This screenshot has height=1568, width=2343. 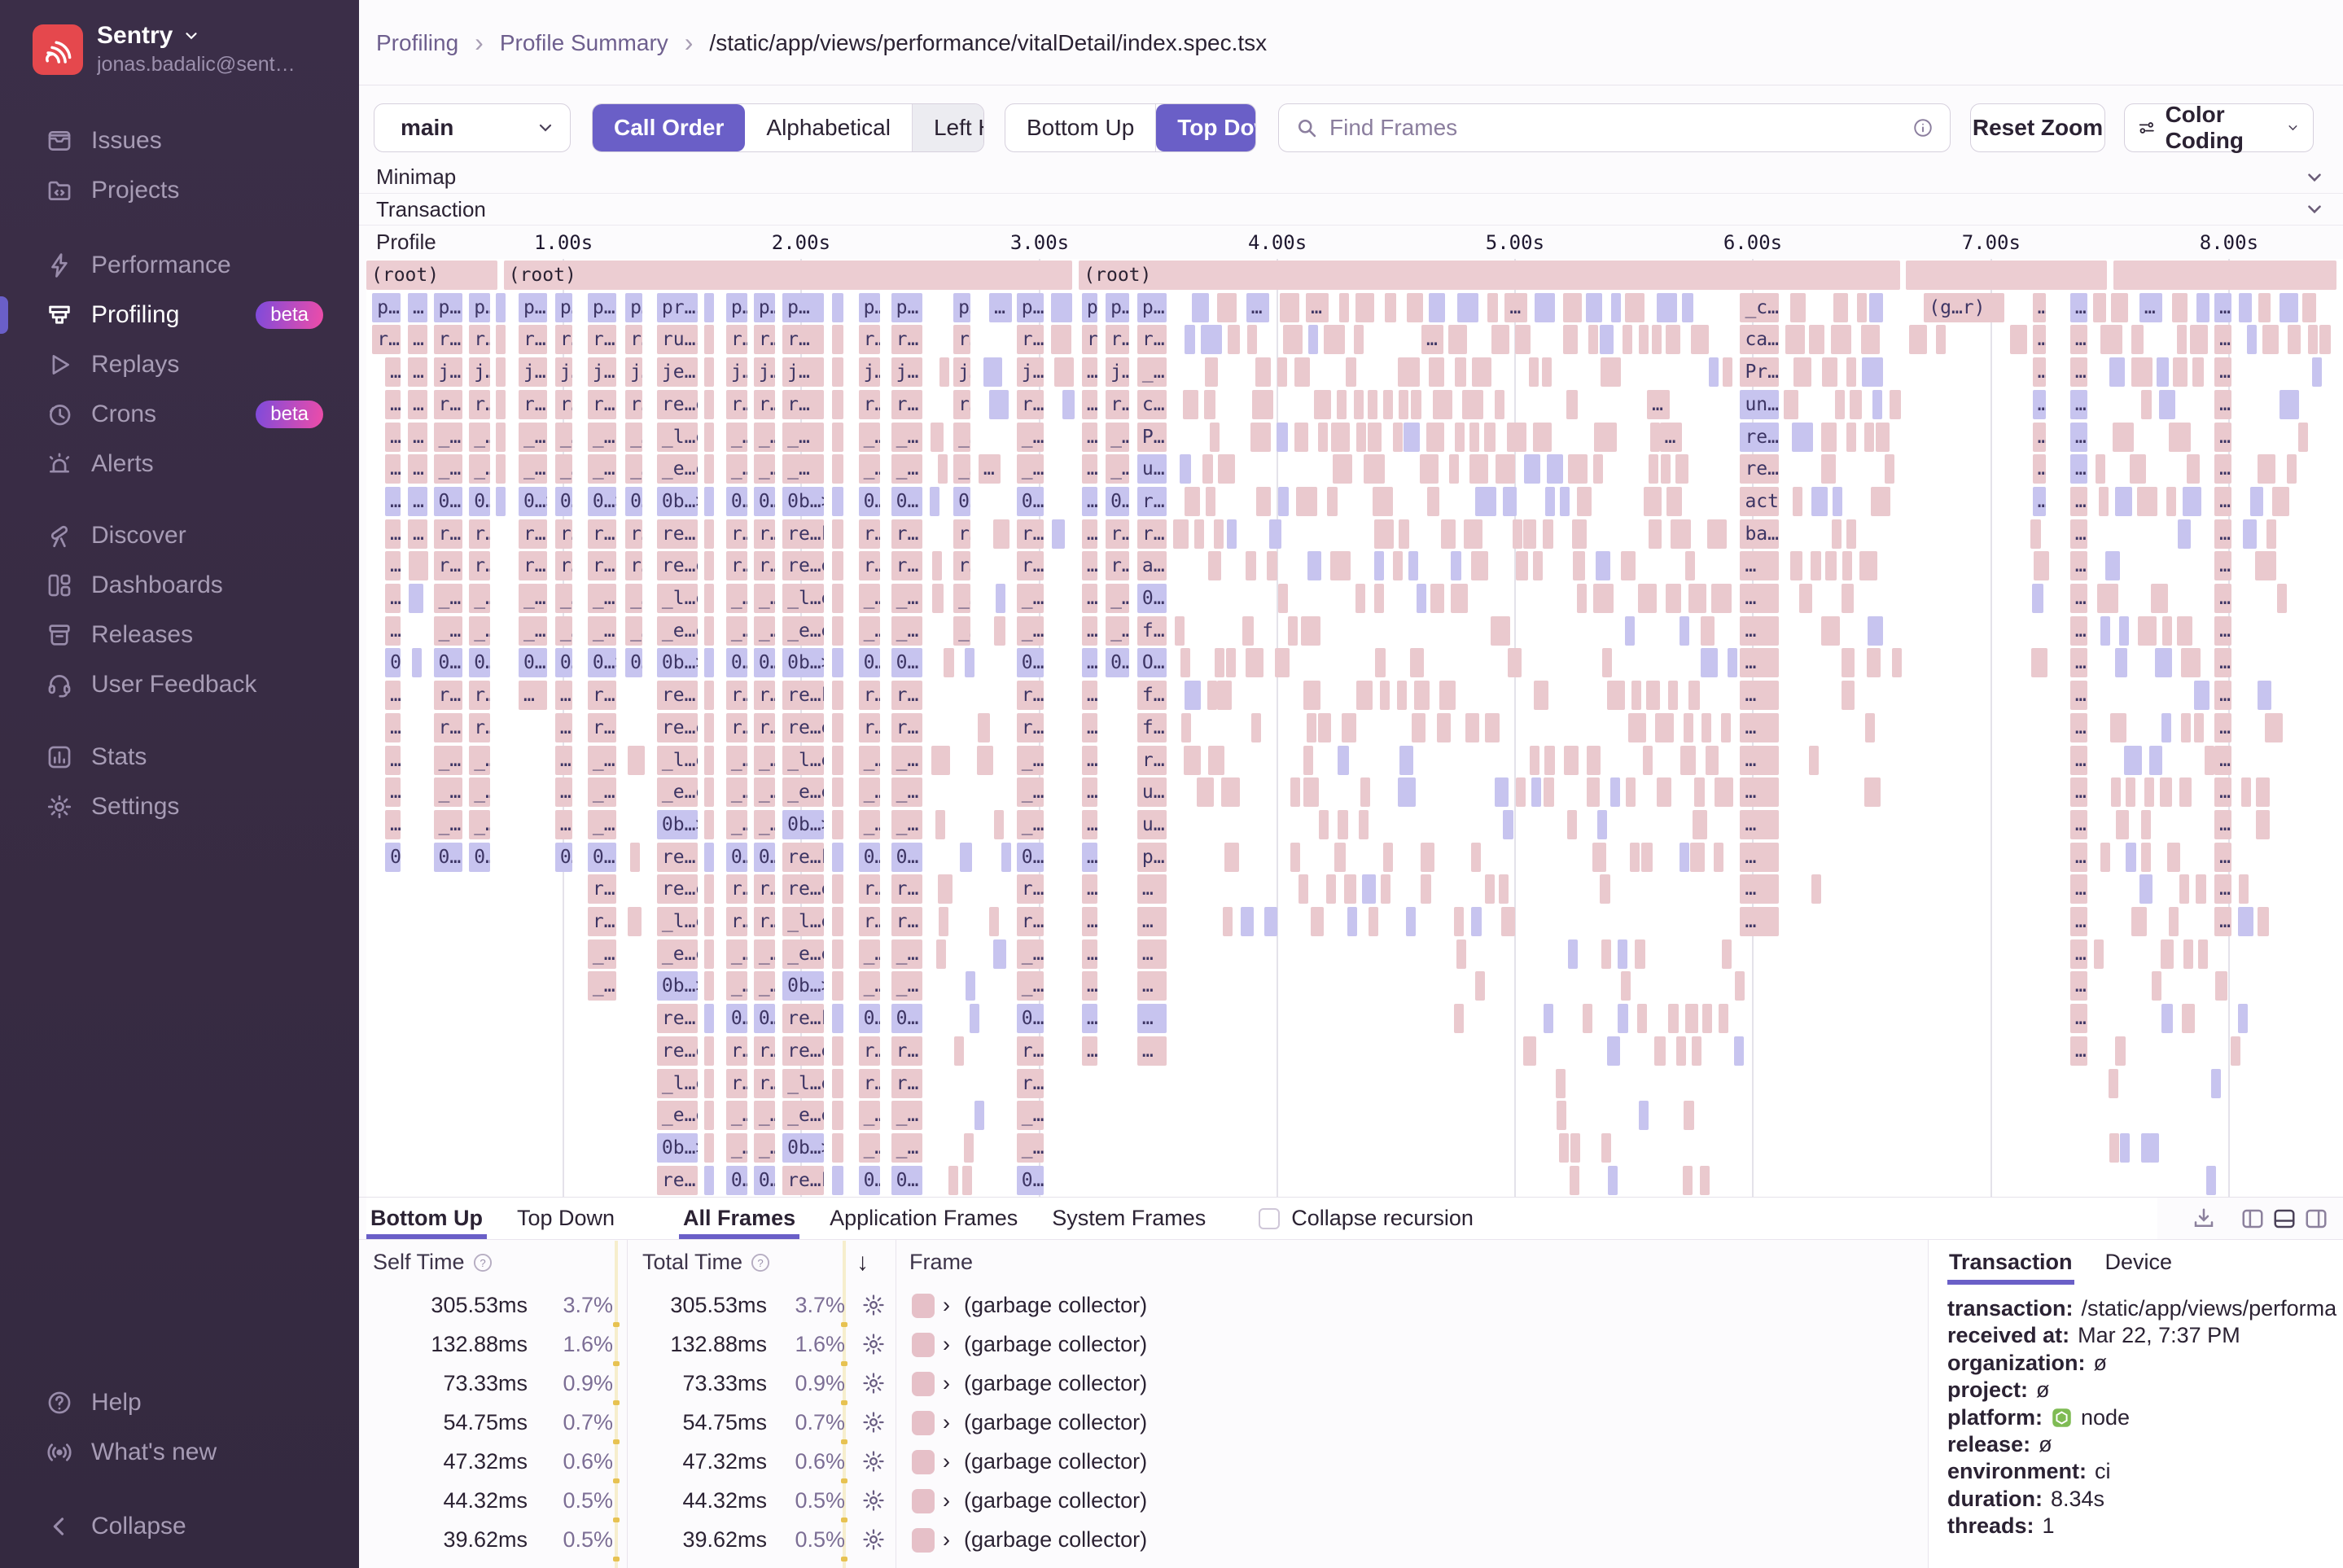 I want to click on panel-right-icon, so click(x=2316, y=1219).